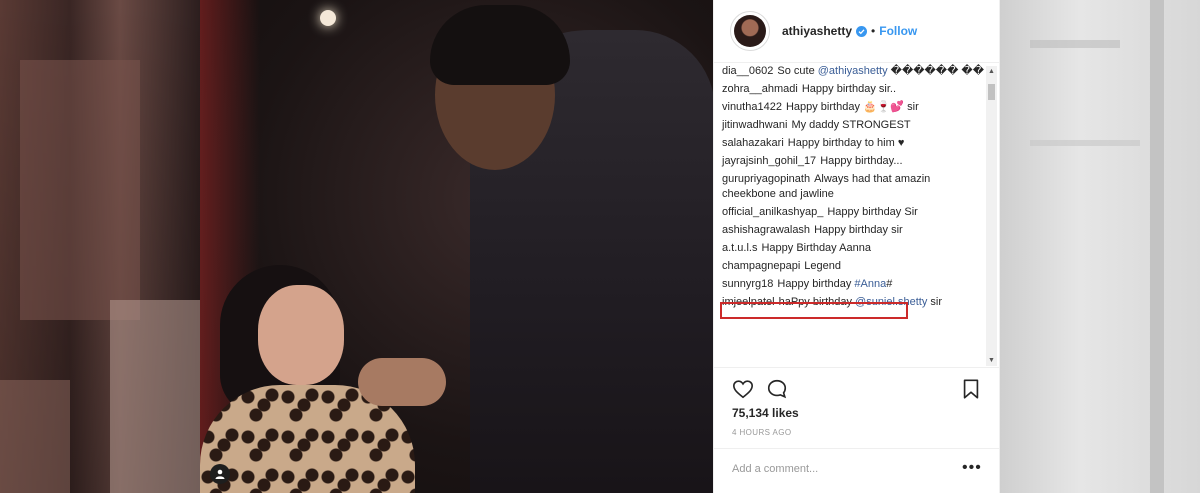 This screenshot has height=493, width=1200. What do you see at coordinates (889, 284) in the screenshot?
I see `comment-text-tail: #` at bounding box center [889, 284].